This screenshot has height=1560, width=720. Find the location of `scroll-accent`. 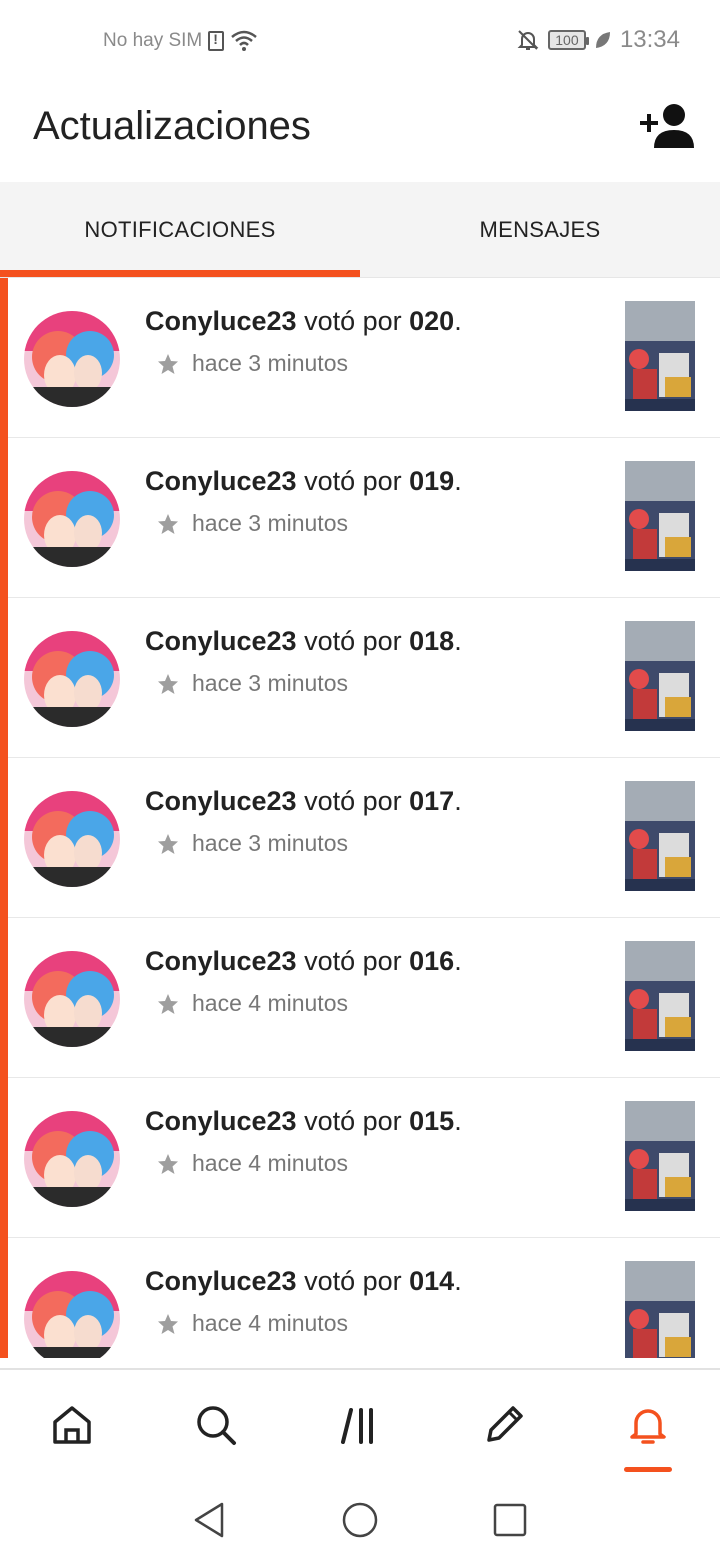

scroll-accent is located at coordinates (4, 818).